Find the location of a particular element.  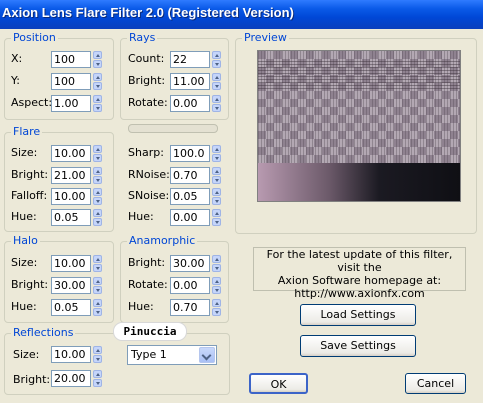

halo-size-spinner is located at coordinates (97, 263).